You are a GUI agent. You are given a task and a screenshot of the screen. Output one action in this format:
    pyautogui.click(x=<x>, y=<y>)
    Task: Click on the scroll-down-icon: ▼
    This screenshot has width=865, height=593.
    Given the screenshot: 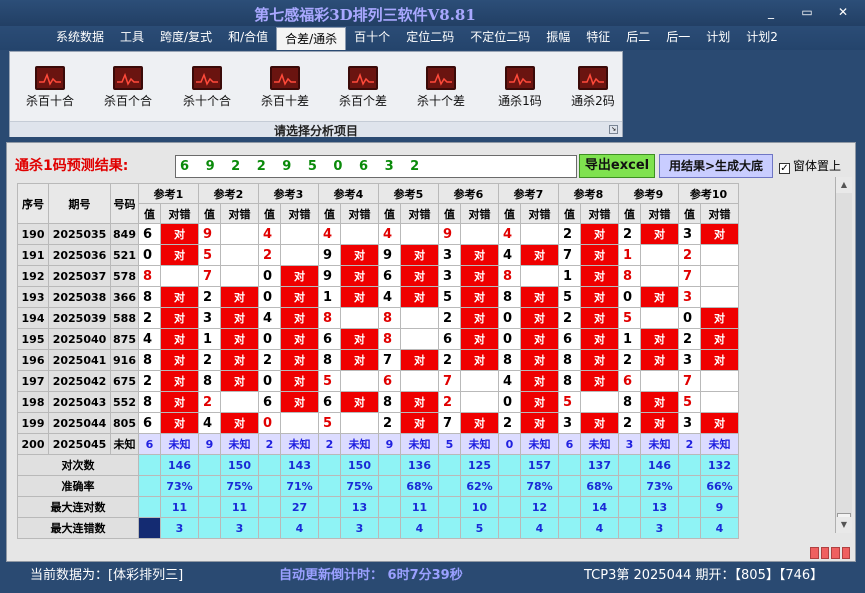 What is the action you would take?
    pyautogui.click(x=844, y=525)
    